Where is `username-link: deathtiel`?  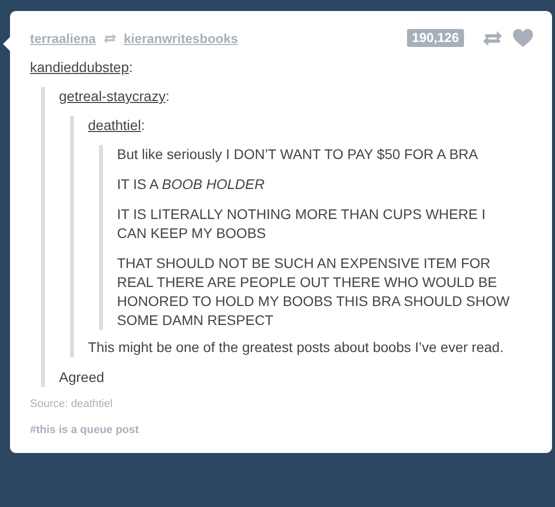 username-link: deathtiel is located at coordinates (114, 125).